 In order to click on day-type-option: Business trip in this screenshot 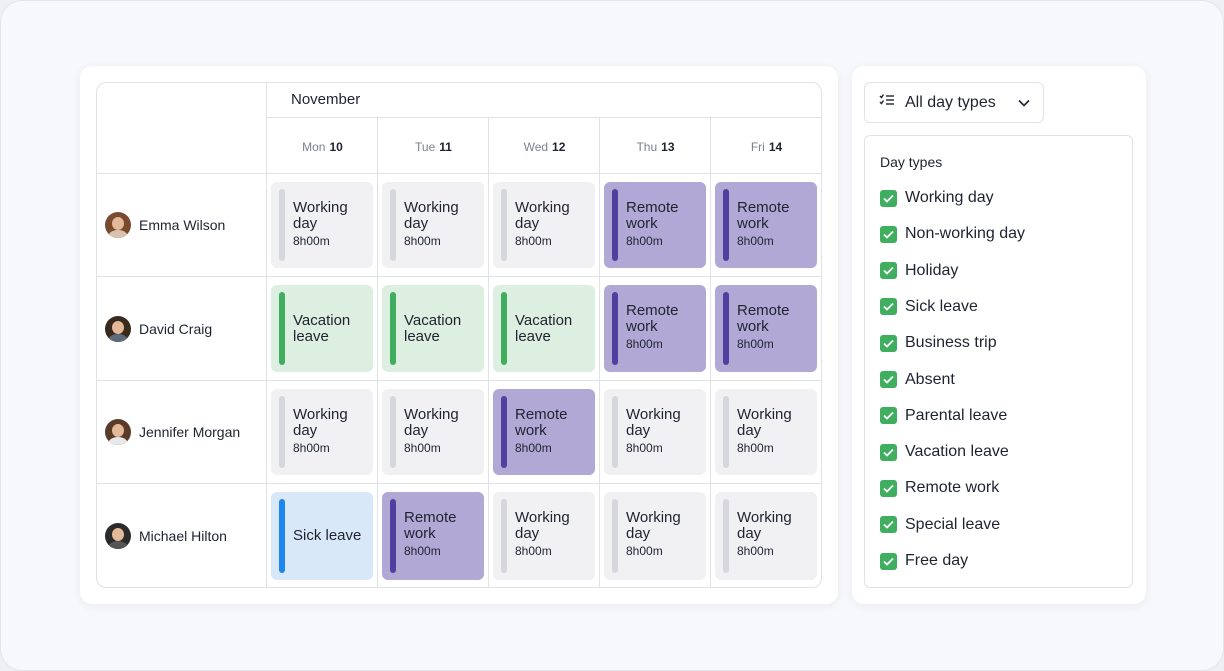, I will do `click(938, 343)`.